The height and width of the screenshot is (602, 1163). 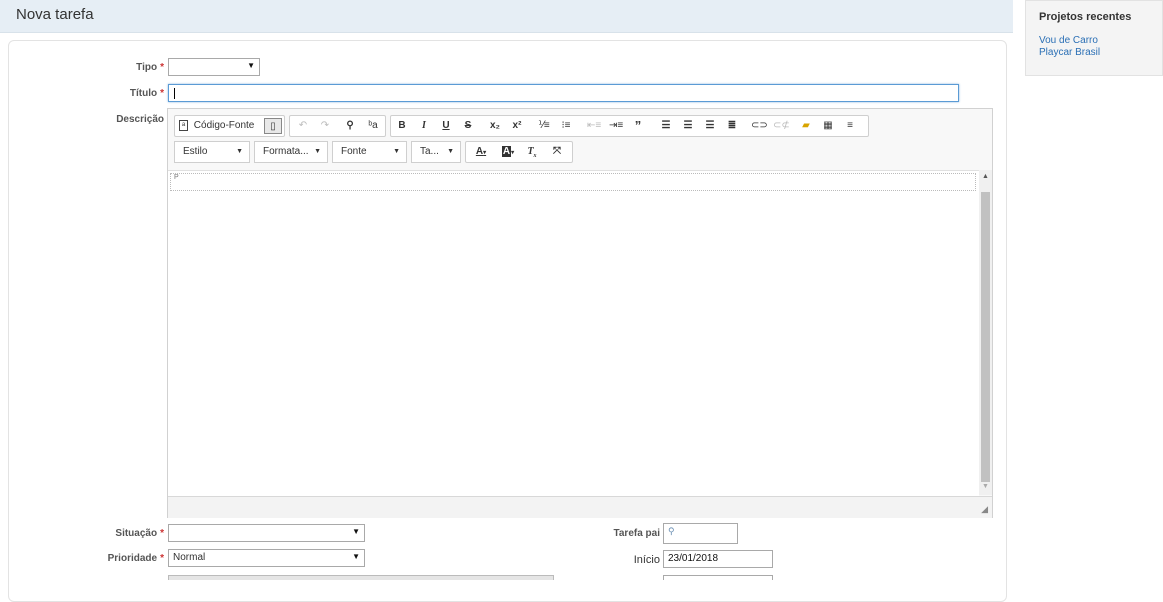 I want to click on superscript-icon: x², so click(x=517, y=125).